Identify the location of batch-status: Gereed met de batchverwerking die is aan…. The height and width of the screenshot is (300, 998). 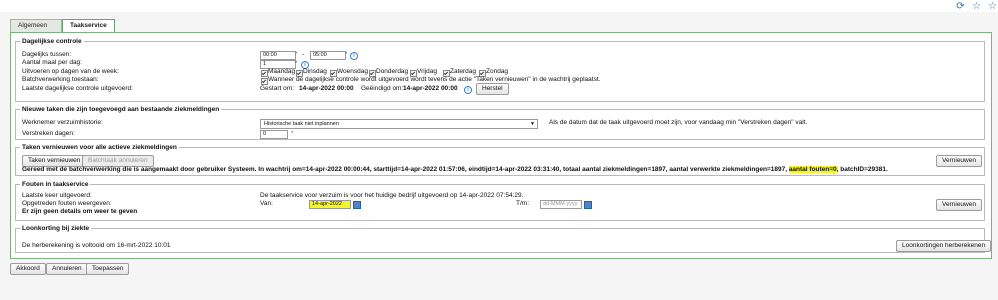
(455, 170).